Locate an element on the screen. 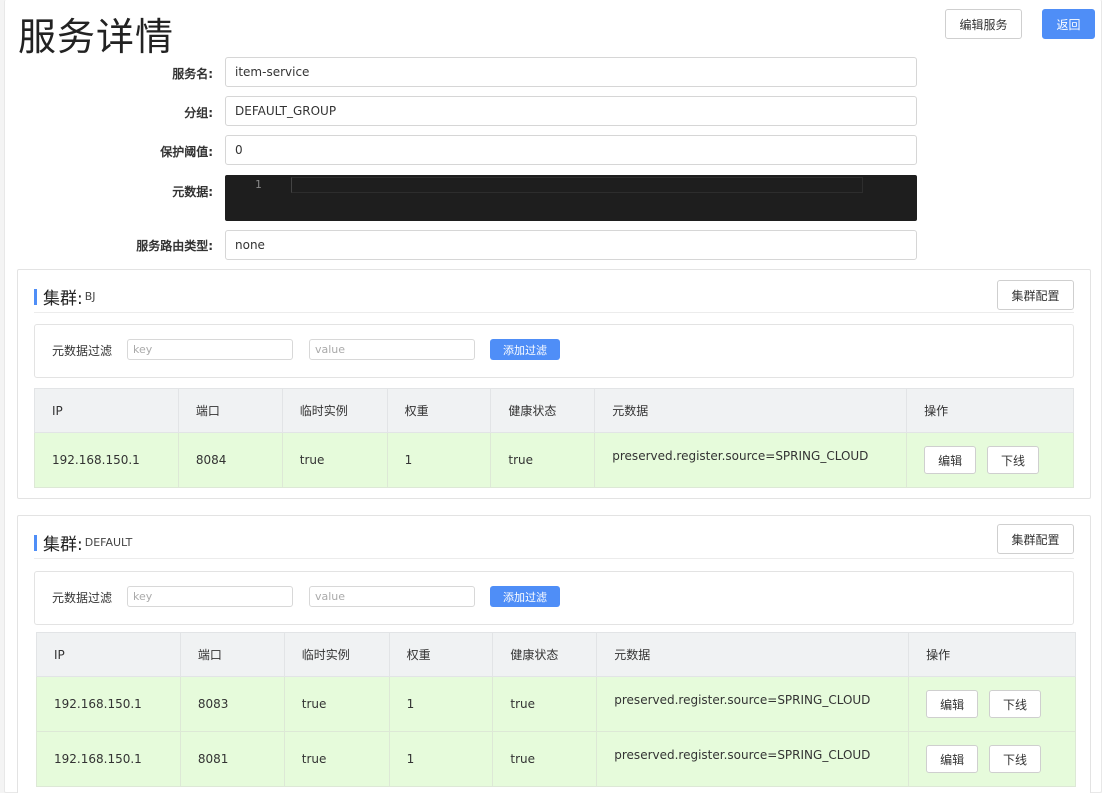  cluster-header: 集群: BJ is located at coordinates (65, 296).